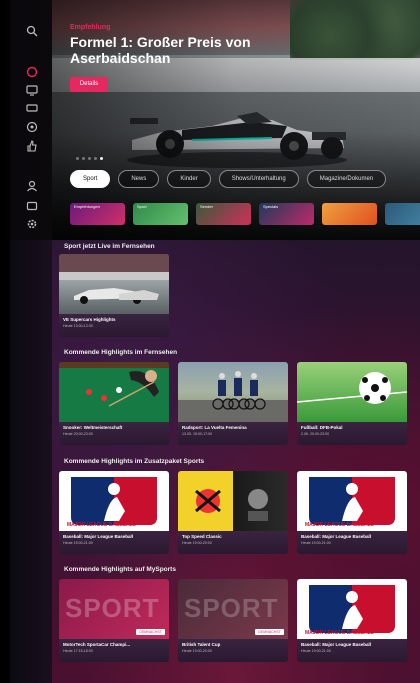 Image resolution: width=420 pixels, height=683 pixels. I want to click on chip-news: News, so click(139, 179).